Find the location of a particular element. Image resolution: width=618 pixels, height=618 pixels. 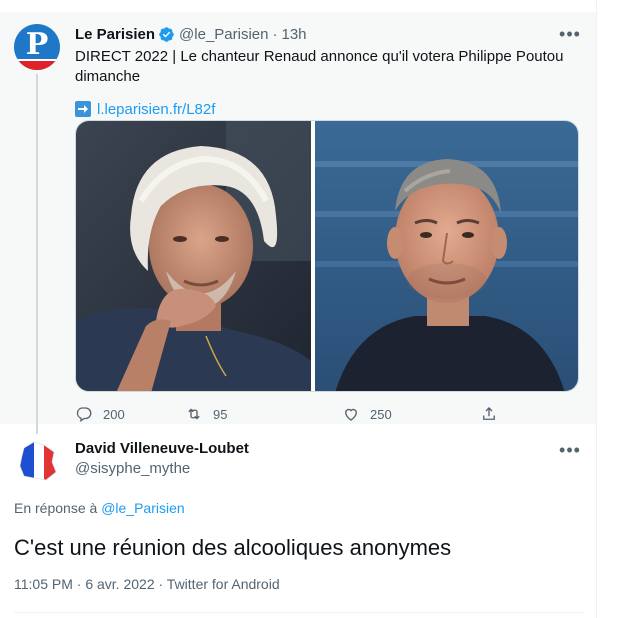

in-reply-mention: @le_Parisien is located at coordinates (142, 508).